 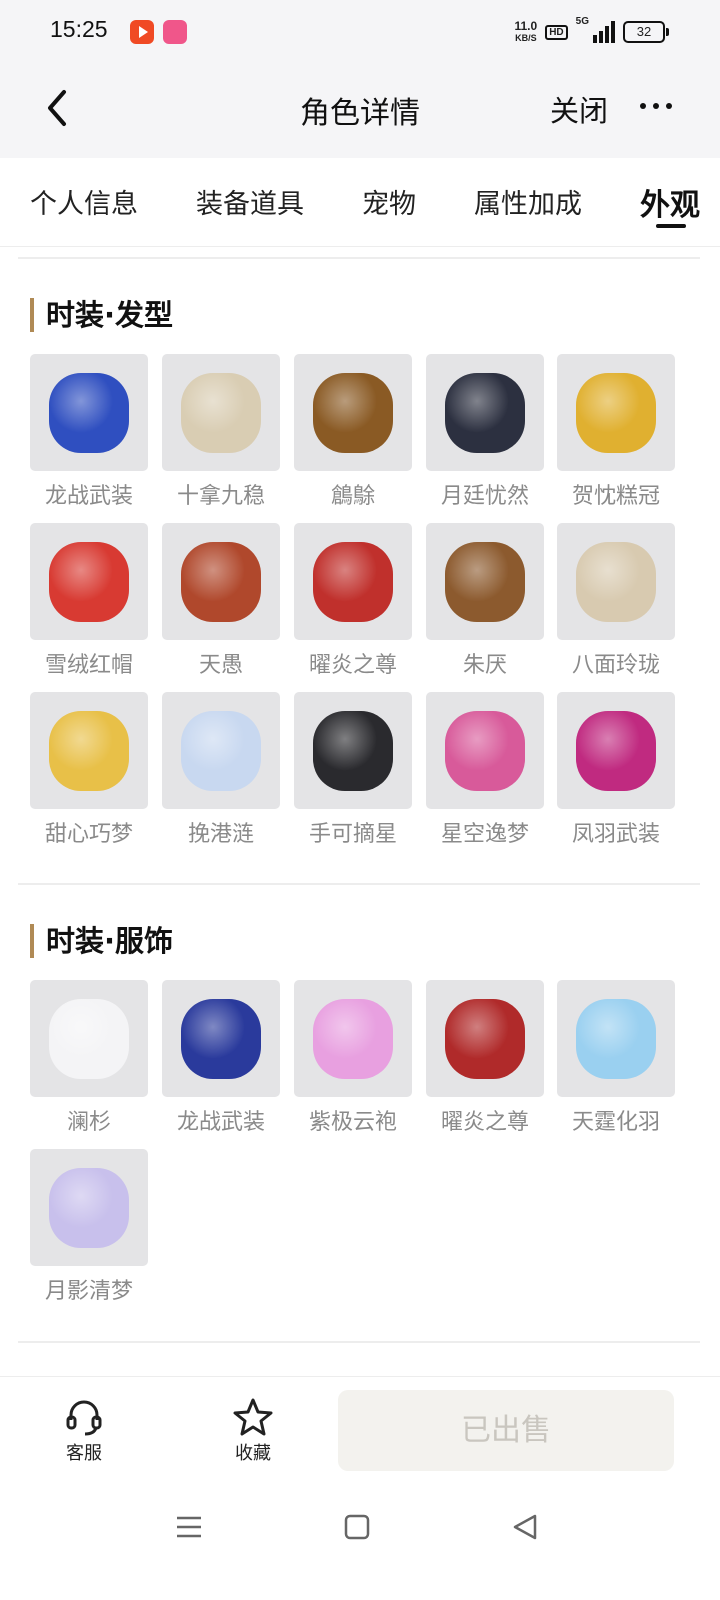 What do you see at coordinates (84, 1453) in the screenshot?
I see `customer-service-label: 客服` at bounding box center [84, 1453].